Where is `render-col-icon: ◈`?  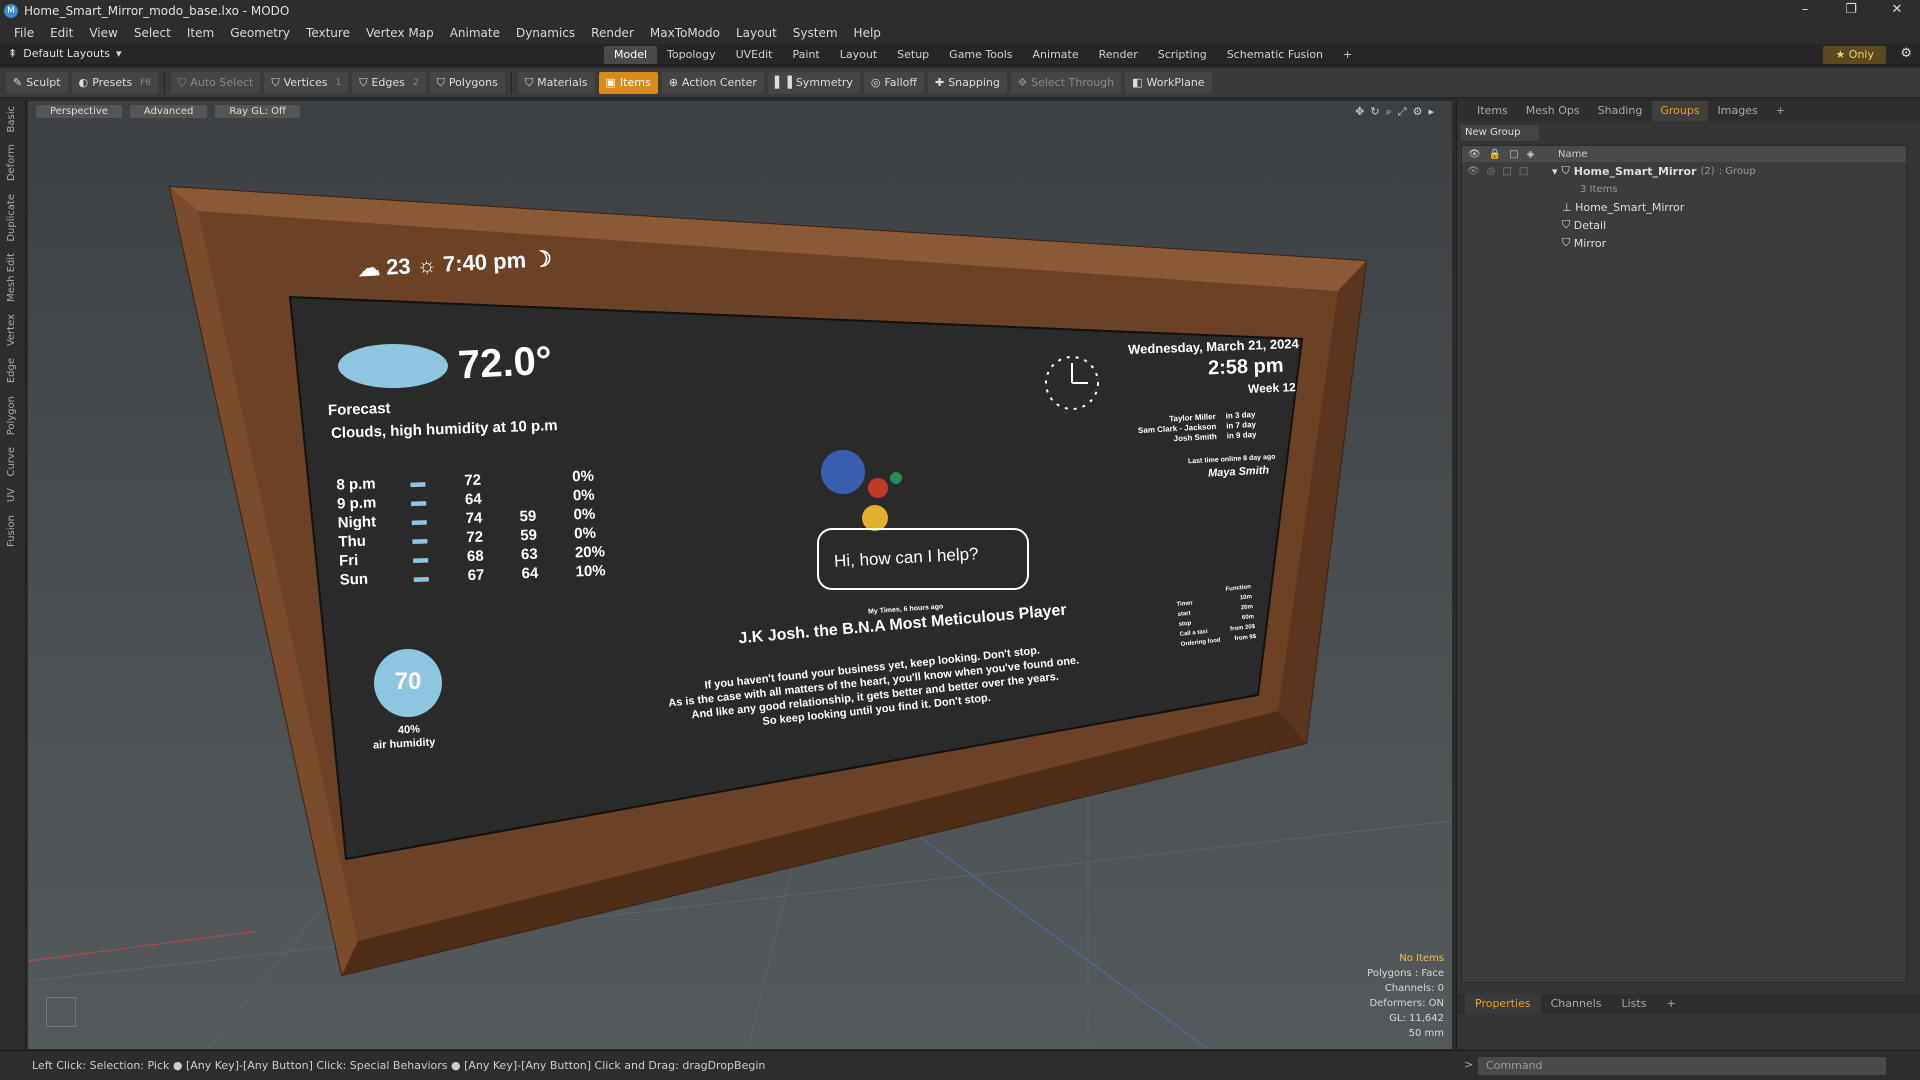 render-col-icon: ◈ is located at coordinates (1531, 154).